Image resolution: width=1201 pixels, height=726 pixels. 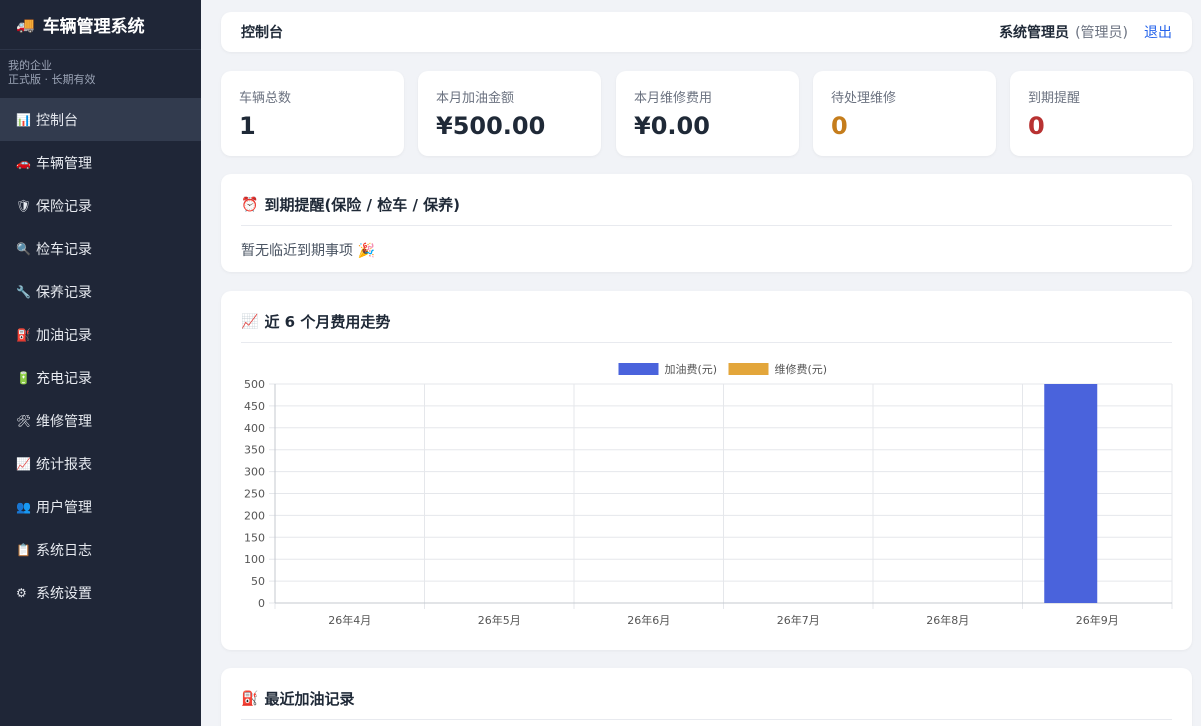 What do you see at coordinates (64, 292) in the screenshot?
I see `sidebar-item-label: 保养记录` at bounding box center [64, 292].